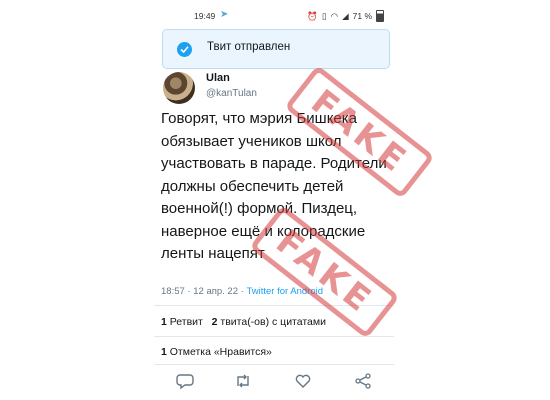 This screenshot has width=550, height=400. What do you see at coordinates (182, 322) in the screenshot?
I see `retweets-stat: 1 Ретвит` at bounding box center [182, 322].